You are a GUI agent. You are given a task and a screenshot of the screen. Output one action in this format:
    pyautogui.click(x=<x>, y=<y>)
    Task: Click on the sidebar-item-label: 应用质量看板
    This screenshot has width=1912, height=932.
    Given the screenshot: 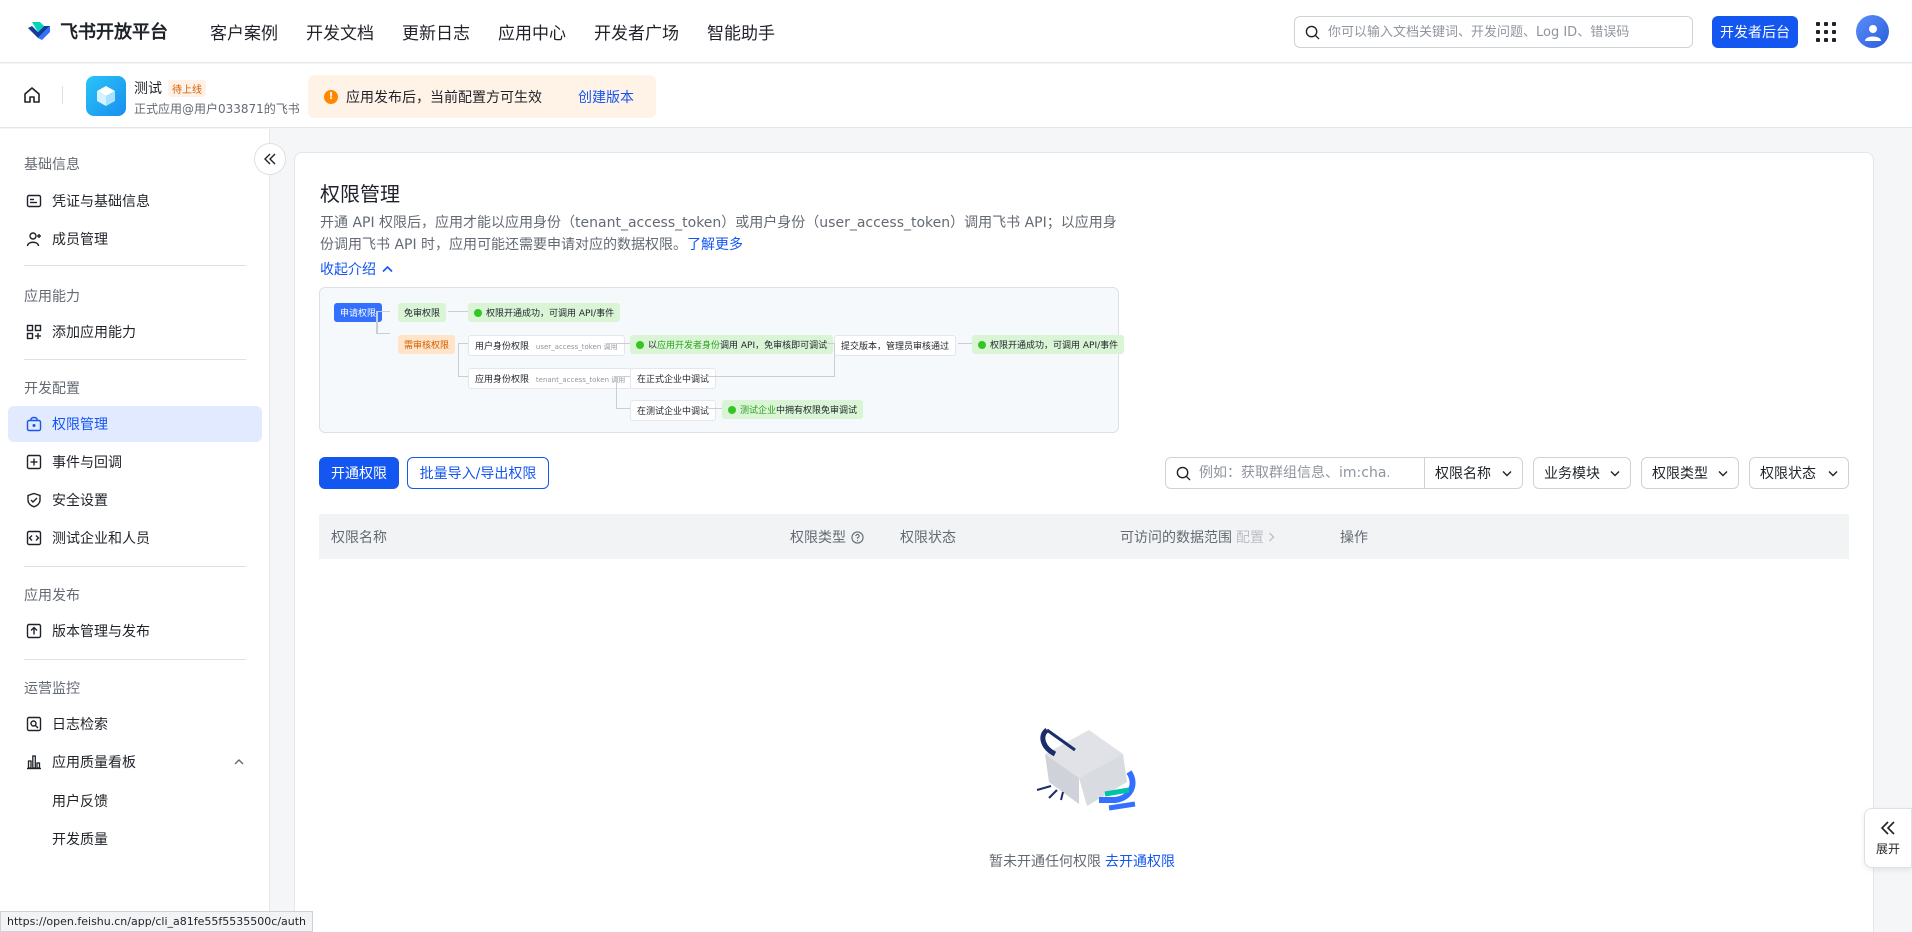 What is the action you would take?
    pyautogui.click(x=94, y=763)
    